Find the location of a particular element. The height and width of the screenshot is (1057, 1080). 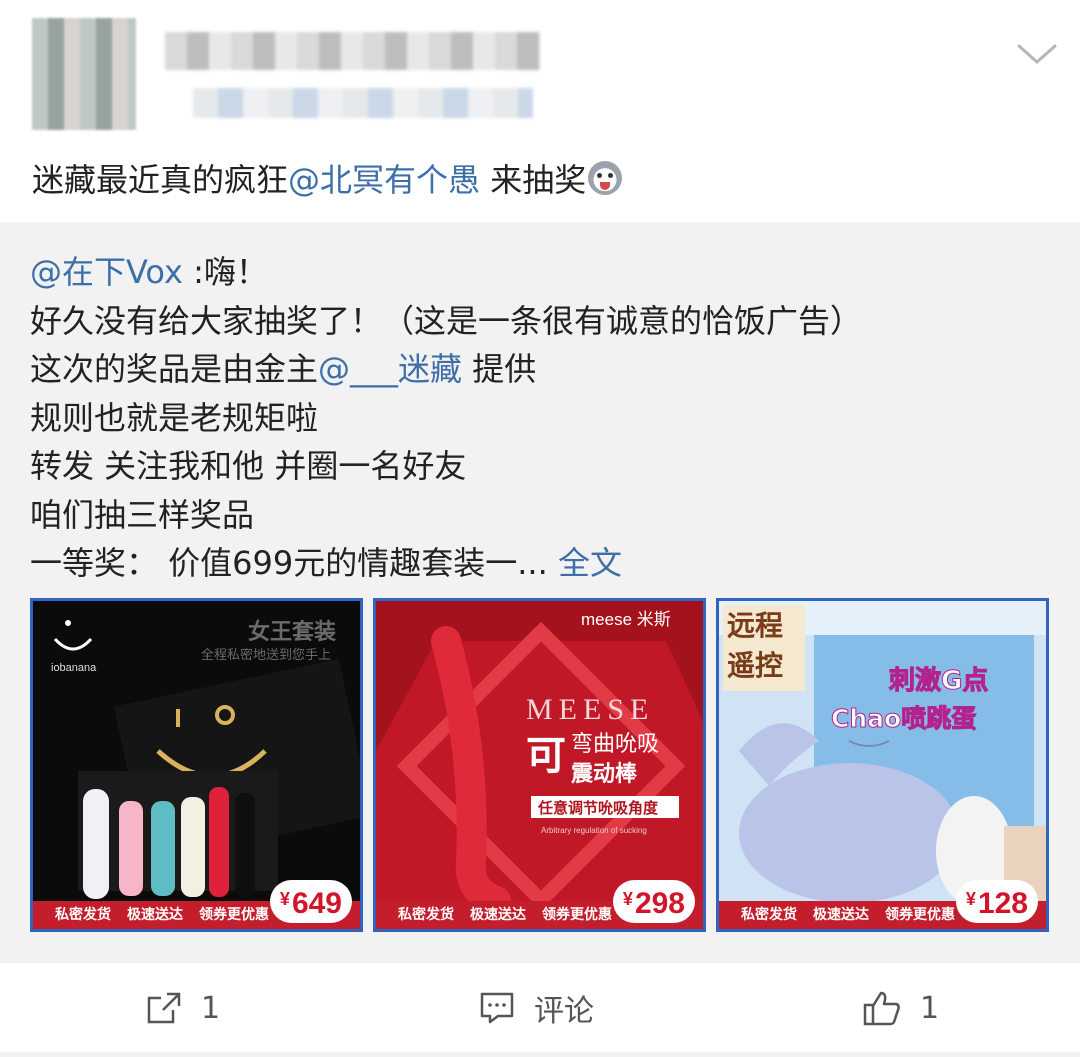

repost-line-3-suffix: 提供 is located at coordinates (499, 369).